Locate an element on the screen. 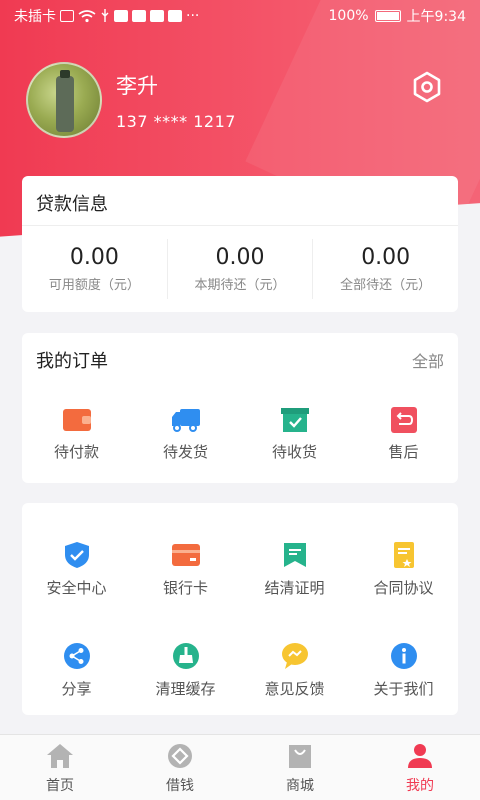  my-orders-title: 我的订单 is located at coordinates (72, 361).